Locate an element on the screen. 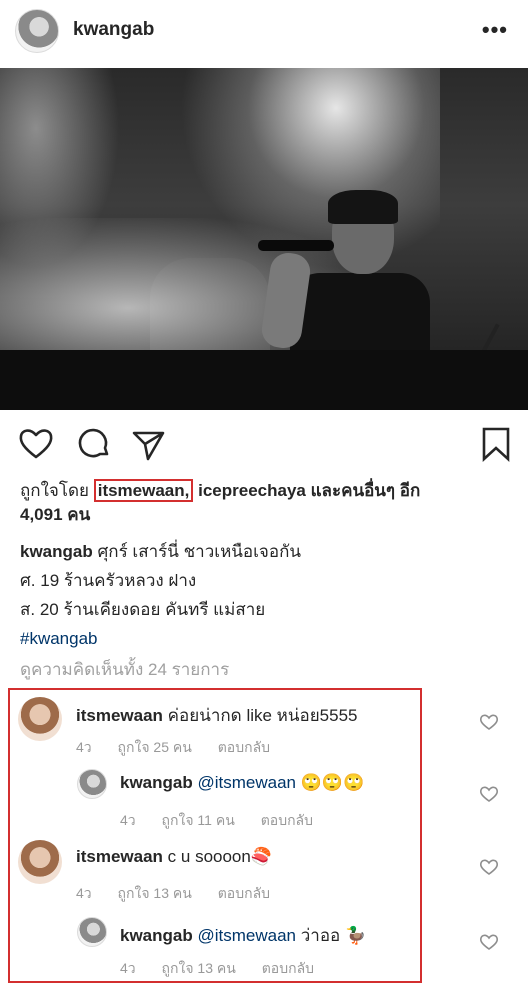 This screenshot has height=990, width=528. liker-icepreechaya: icepreechaya is located at coordinates (252, 490).